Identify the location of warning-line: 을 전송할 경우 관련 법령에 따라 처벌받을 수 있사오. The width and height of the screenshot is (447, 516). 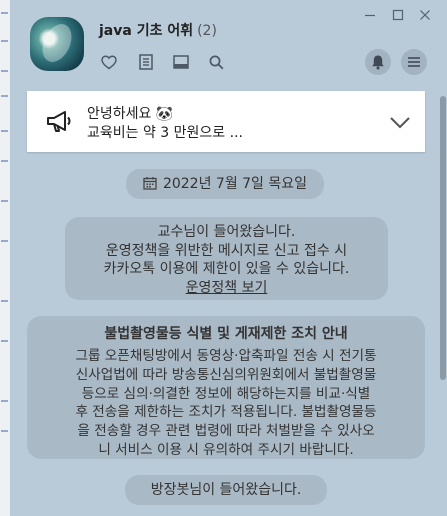
(226, 431).